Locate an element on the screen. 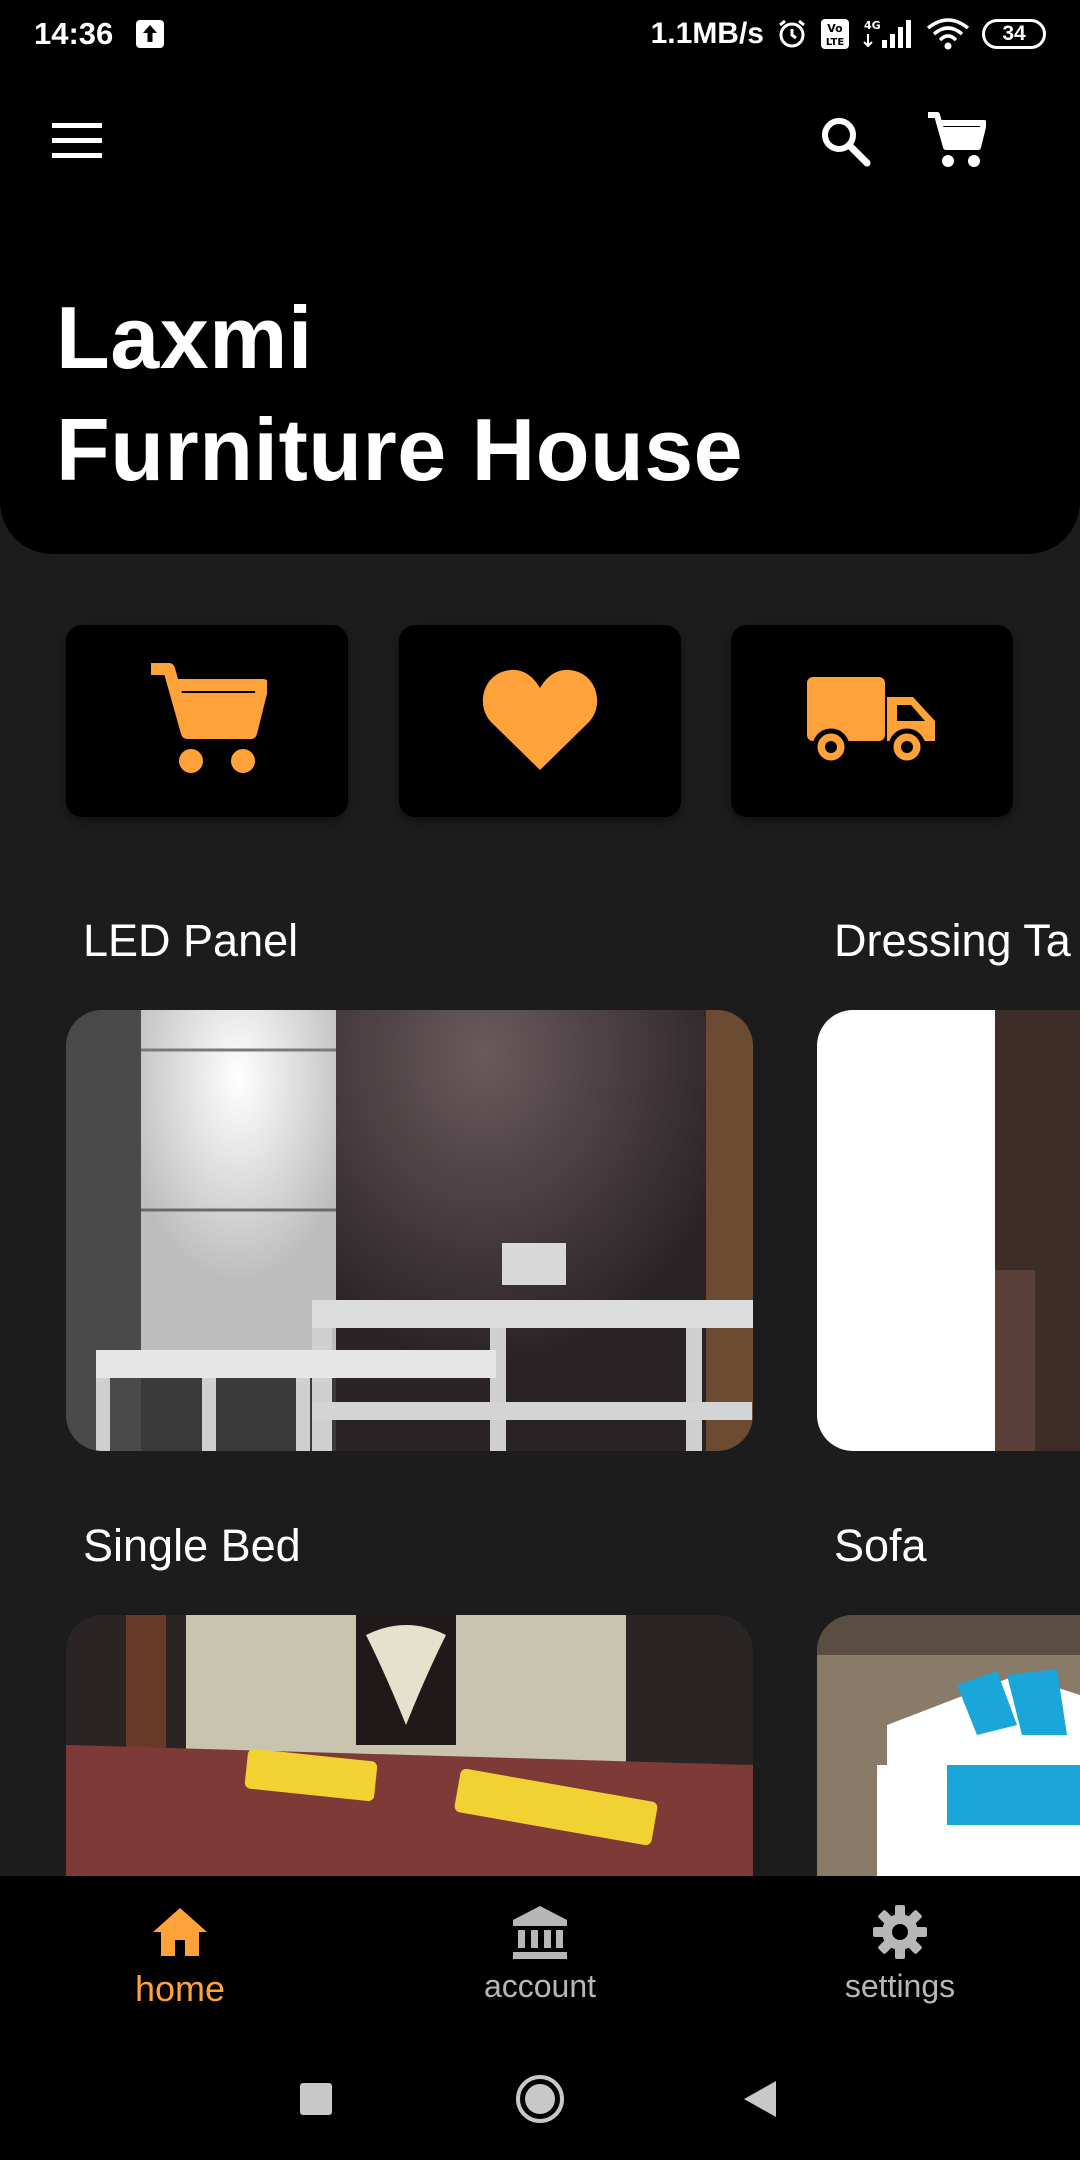 The width and height of the screenshot is (1080, 2160). nav-label-home: home is located at coordinates (180, 1988).